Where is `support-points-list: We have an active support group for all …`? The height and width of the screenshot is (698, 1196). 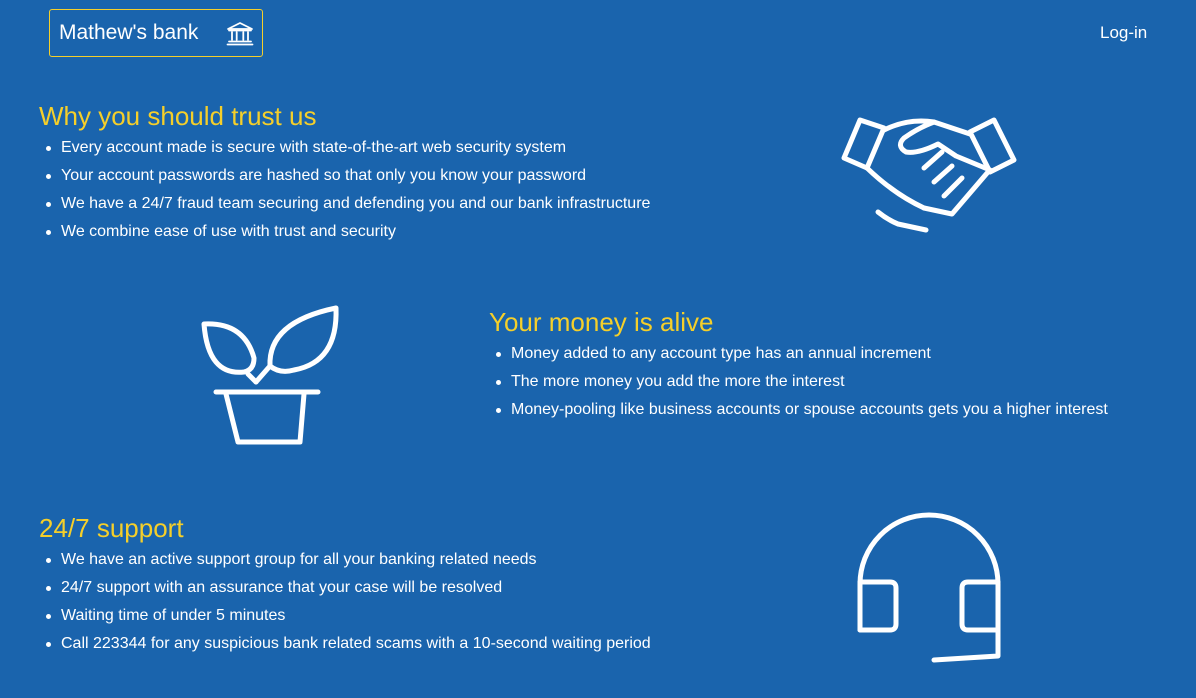 support-points-list: We have an active support group for all … is located at coordinates (345, 602).